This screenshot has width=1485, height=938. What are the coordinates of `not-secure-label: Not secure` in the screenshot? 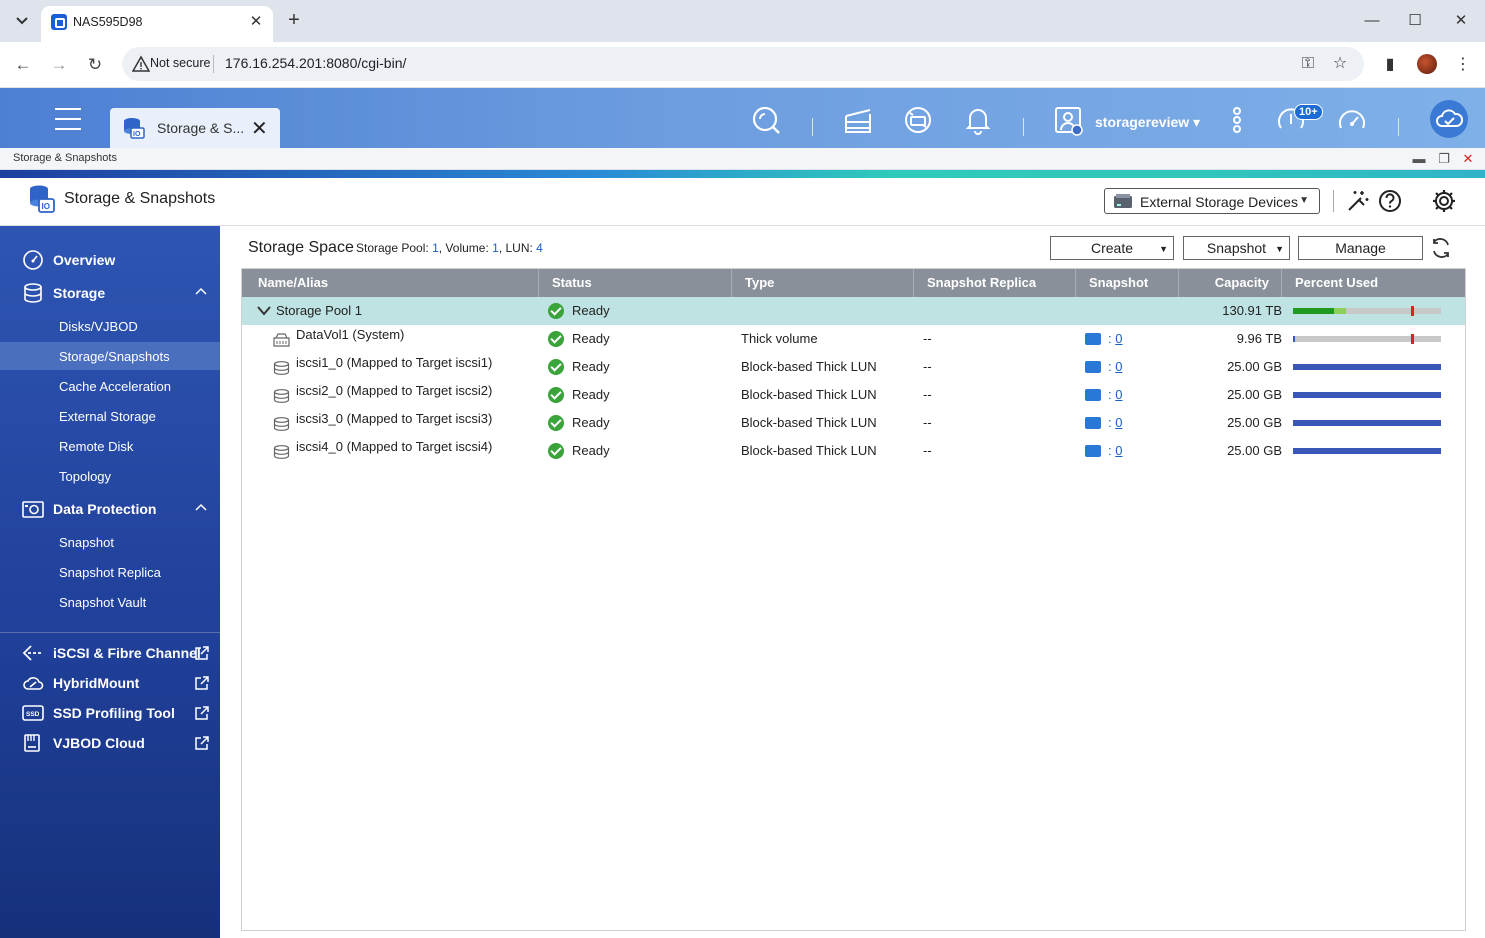 It's located at (180, 63).